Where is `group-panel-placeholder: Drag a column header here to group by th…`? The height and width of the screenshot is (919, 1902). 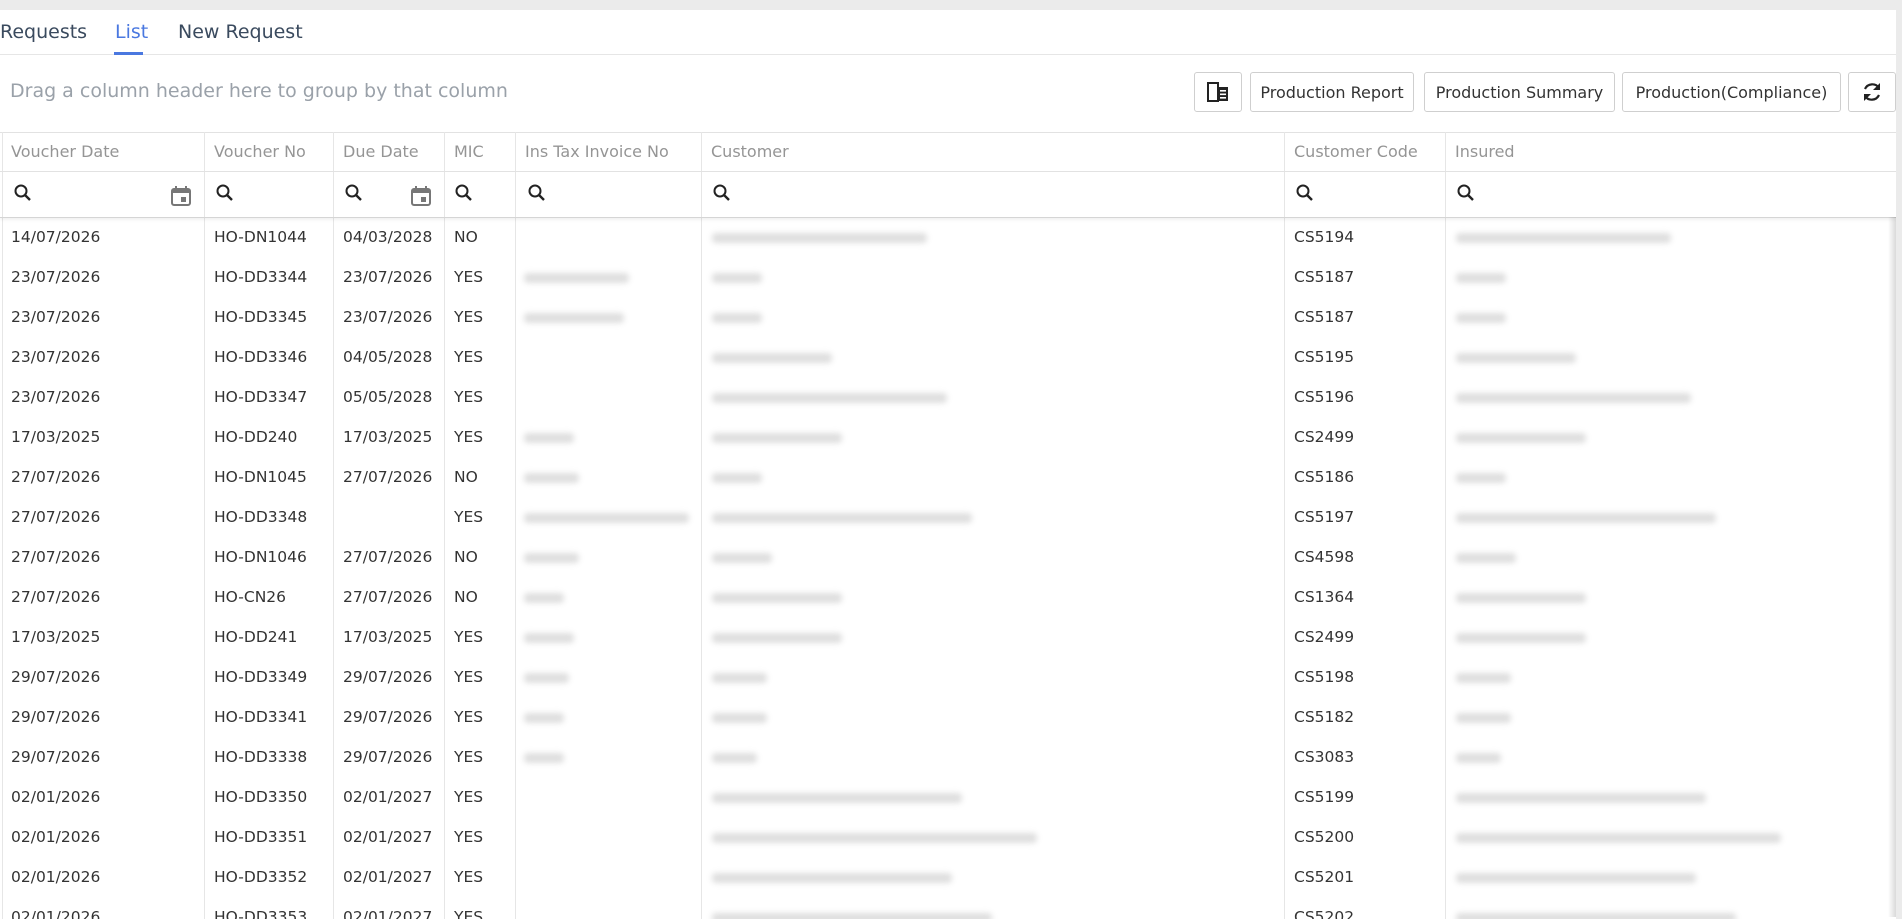
group-panel-placeholder: Drag a column header here to group by th… is located at coordinates (259, 91).